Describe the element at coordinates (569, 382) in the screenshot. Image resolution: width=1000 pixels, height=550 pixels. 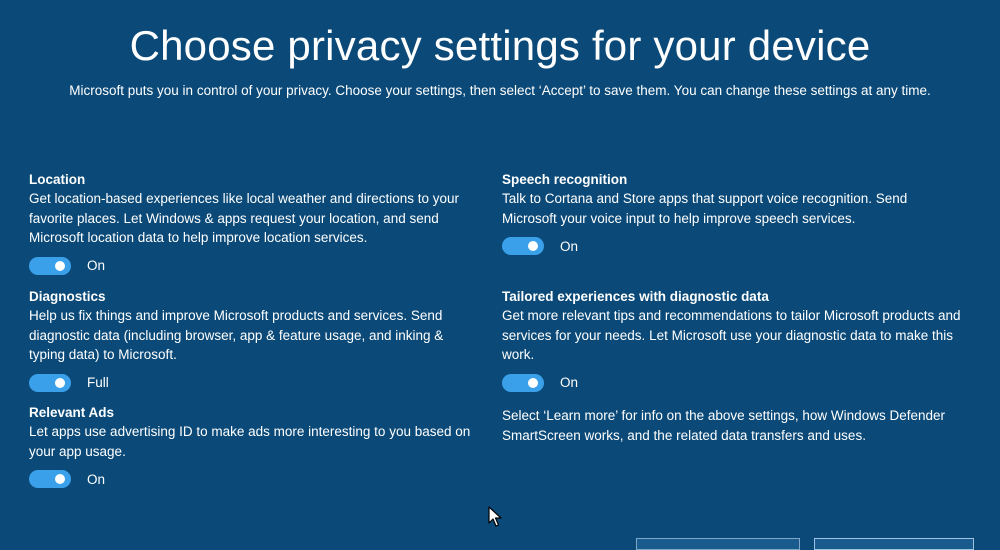
I see `tailored-experiences-toggle-state: On` at that location.